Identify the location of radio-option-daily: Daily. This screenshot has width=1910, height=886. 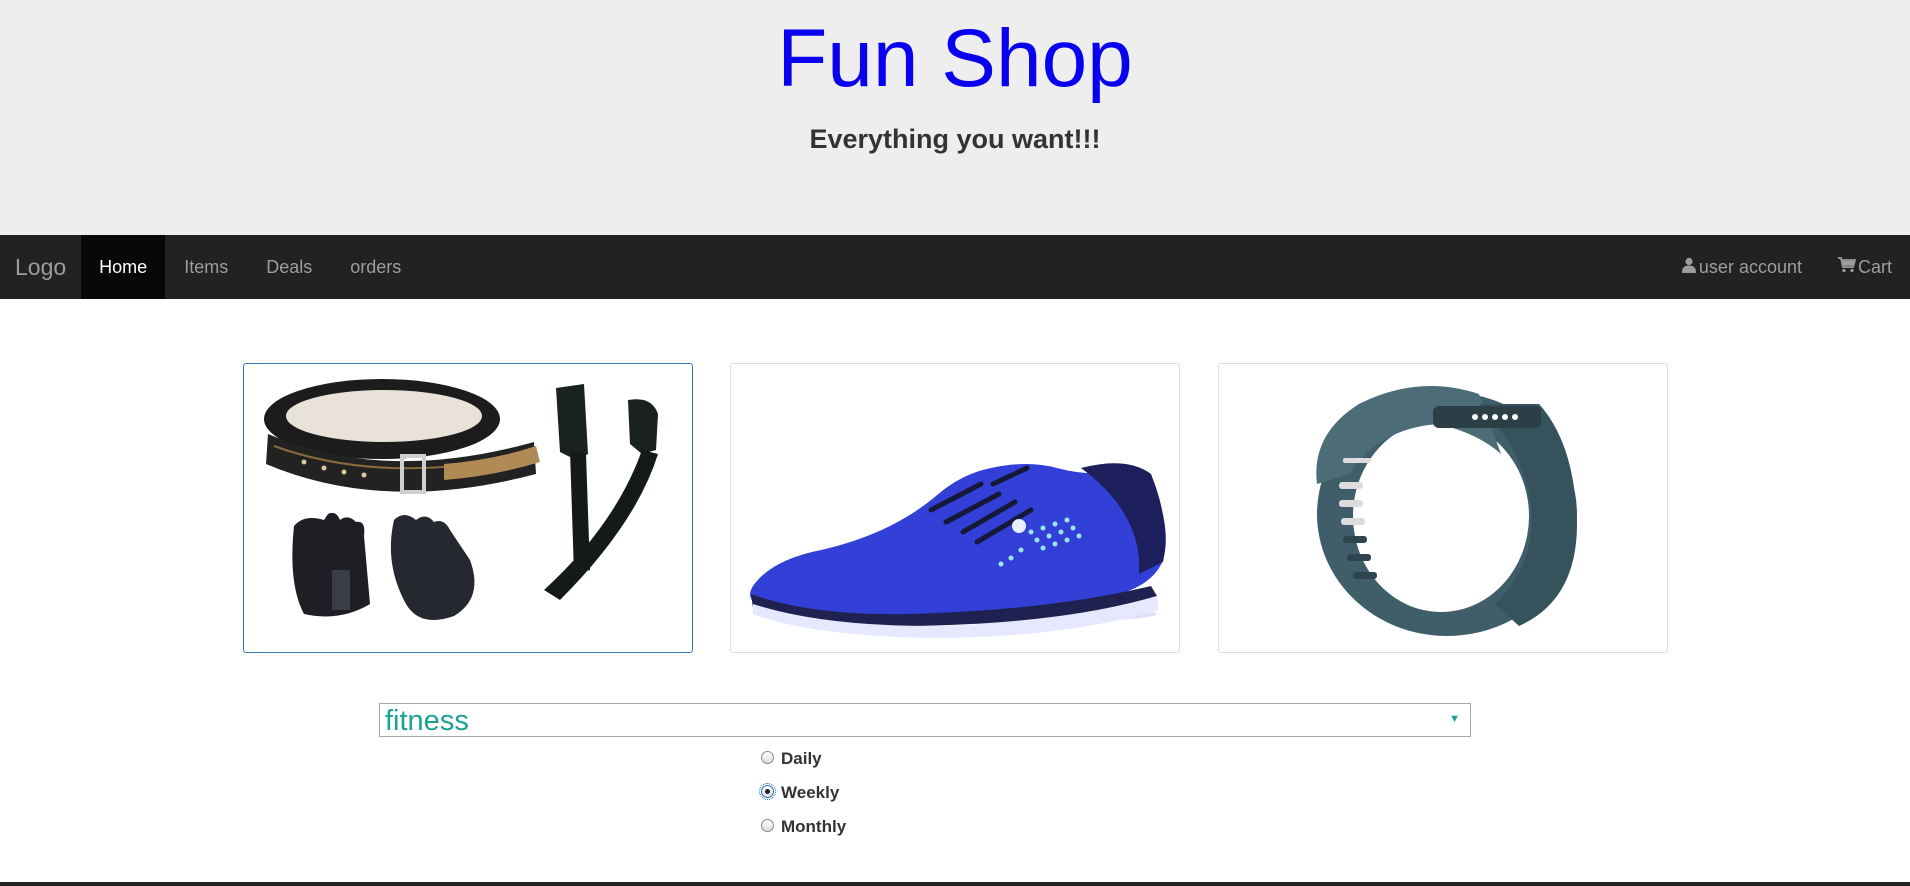
(803, 759).